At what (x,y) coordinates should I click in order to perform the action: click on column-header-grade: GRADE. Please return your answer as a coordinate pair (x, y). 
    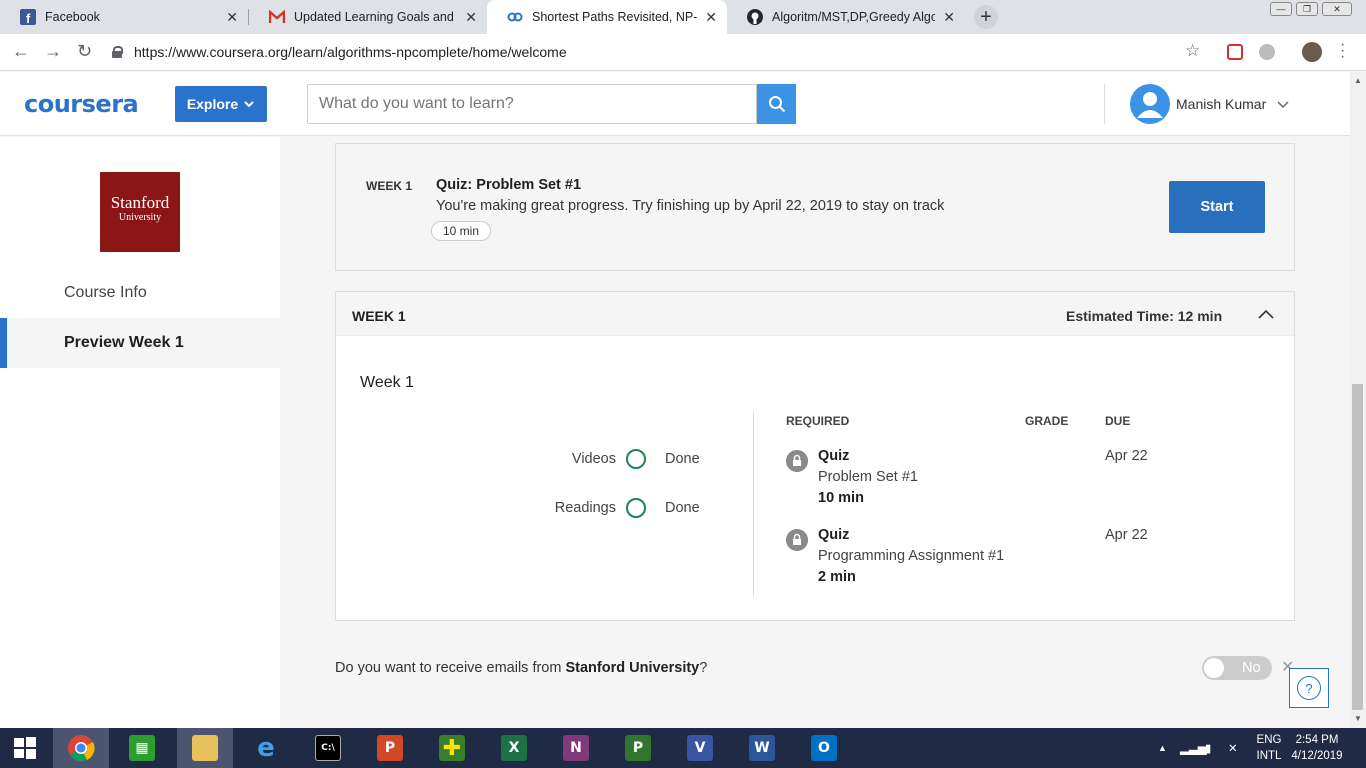
    Looking at the image, I should click on (1047, 421).